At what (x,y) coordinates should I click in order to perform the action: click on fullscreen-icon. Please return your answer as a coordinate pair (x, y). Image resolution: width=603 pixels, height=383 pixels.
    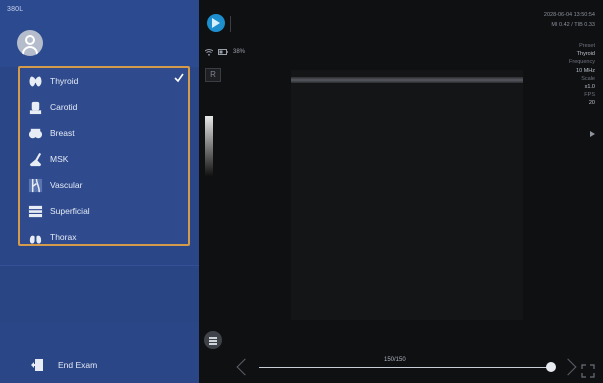
    Looking at the image, I should click on (588, 371).